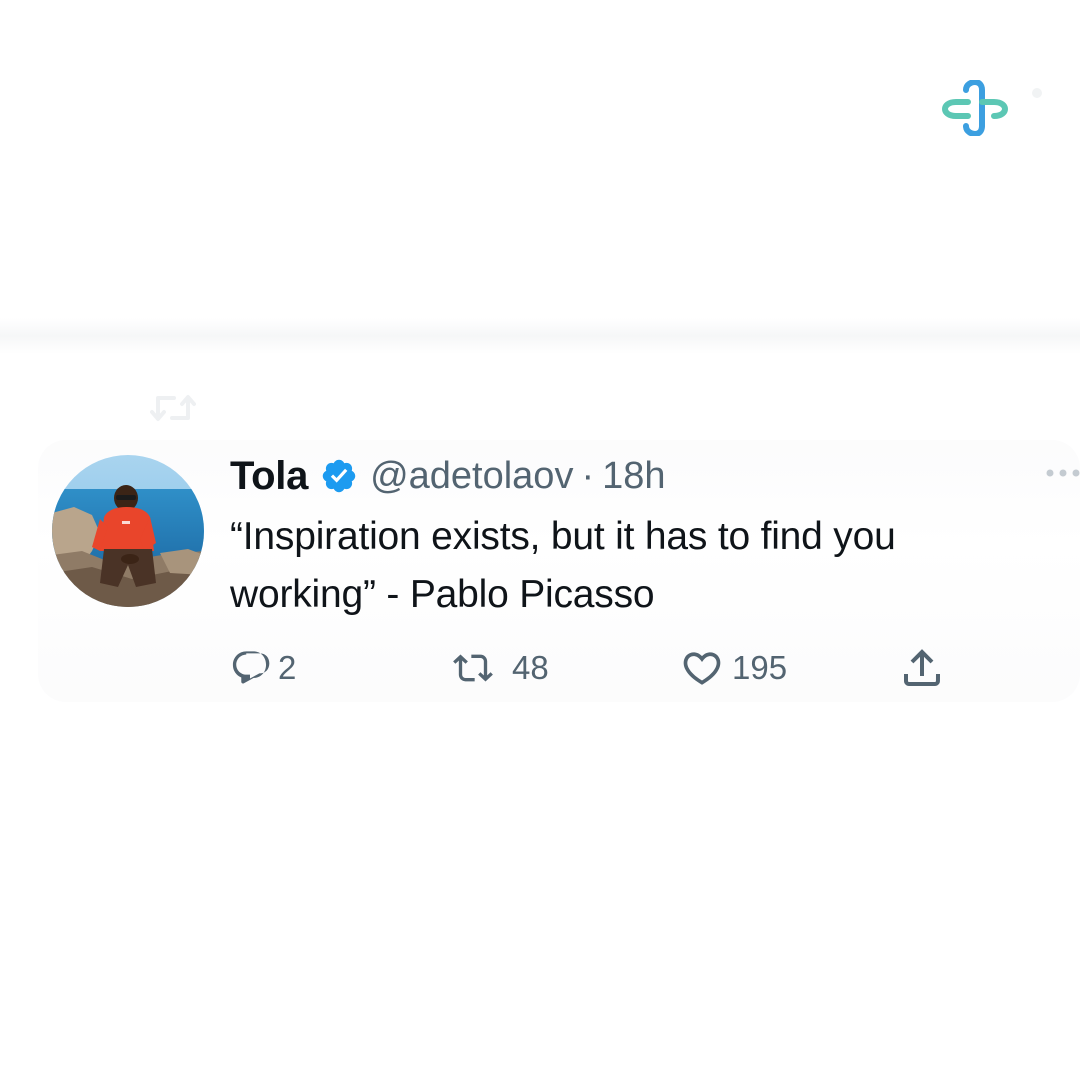  I want to click on retweet-icon, so click(473, 668).